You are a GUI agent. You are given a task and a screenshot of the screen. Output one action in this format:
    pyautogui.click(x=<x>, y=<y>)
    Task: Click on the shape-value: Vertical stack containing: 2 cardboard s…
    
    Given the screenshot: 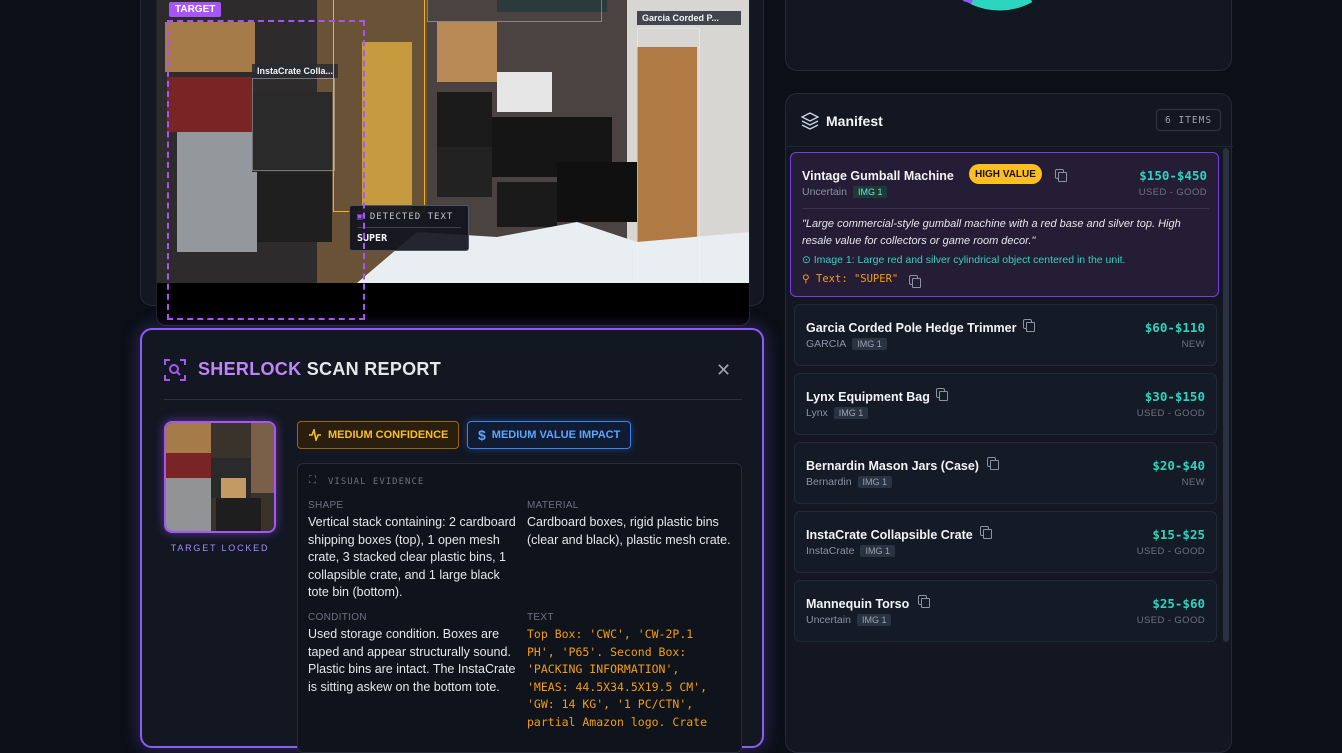 What is the action you would take?
    pyautogui.click(x=412, y=557)
    